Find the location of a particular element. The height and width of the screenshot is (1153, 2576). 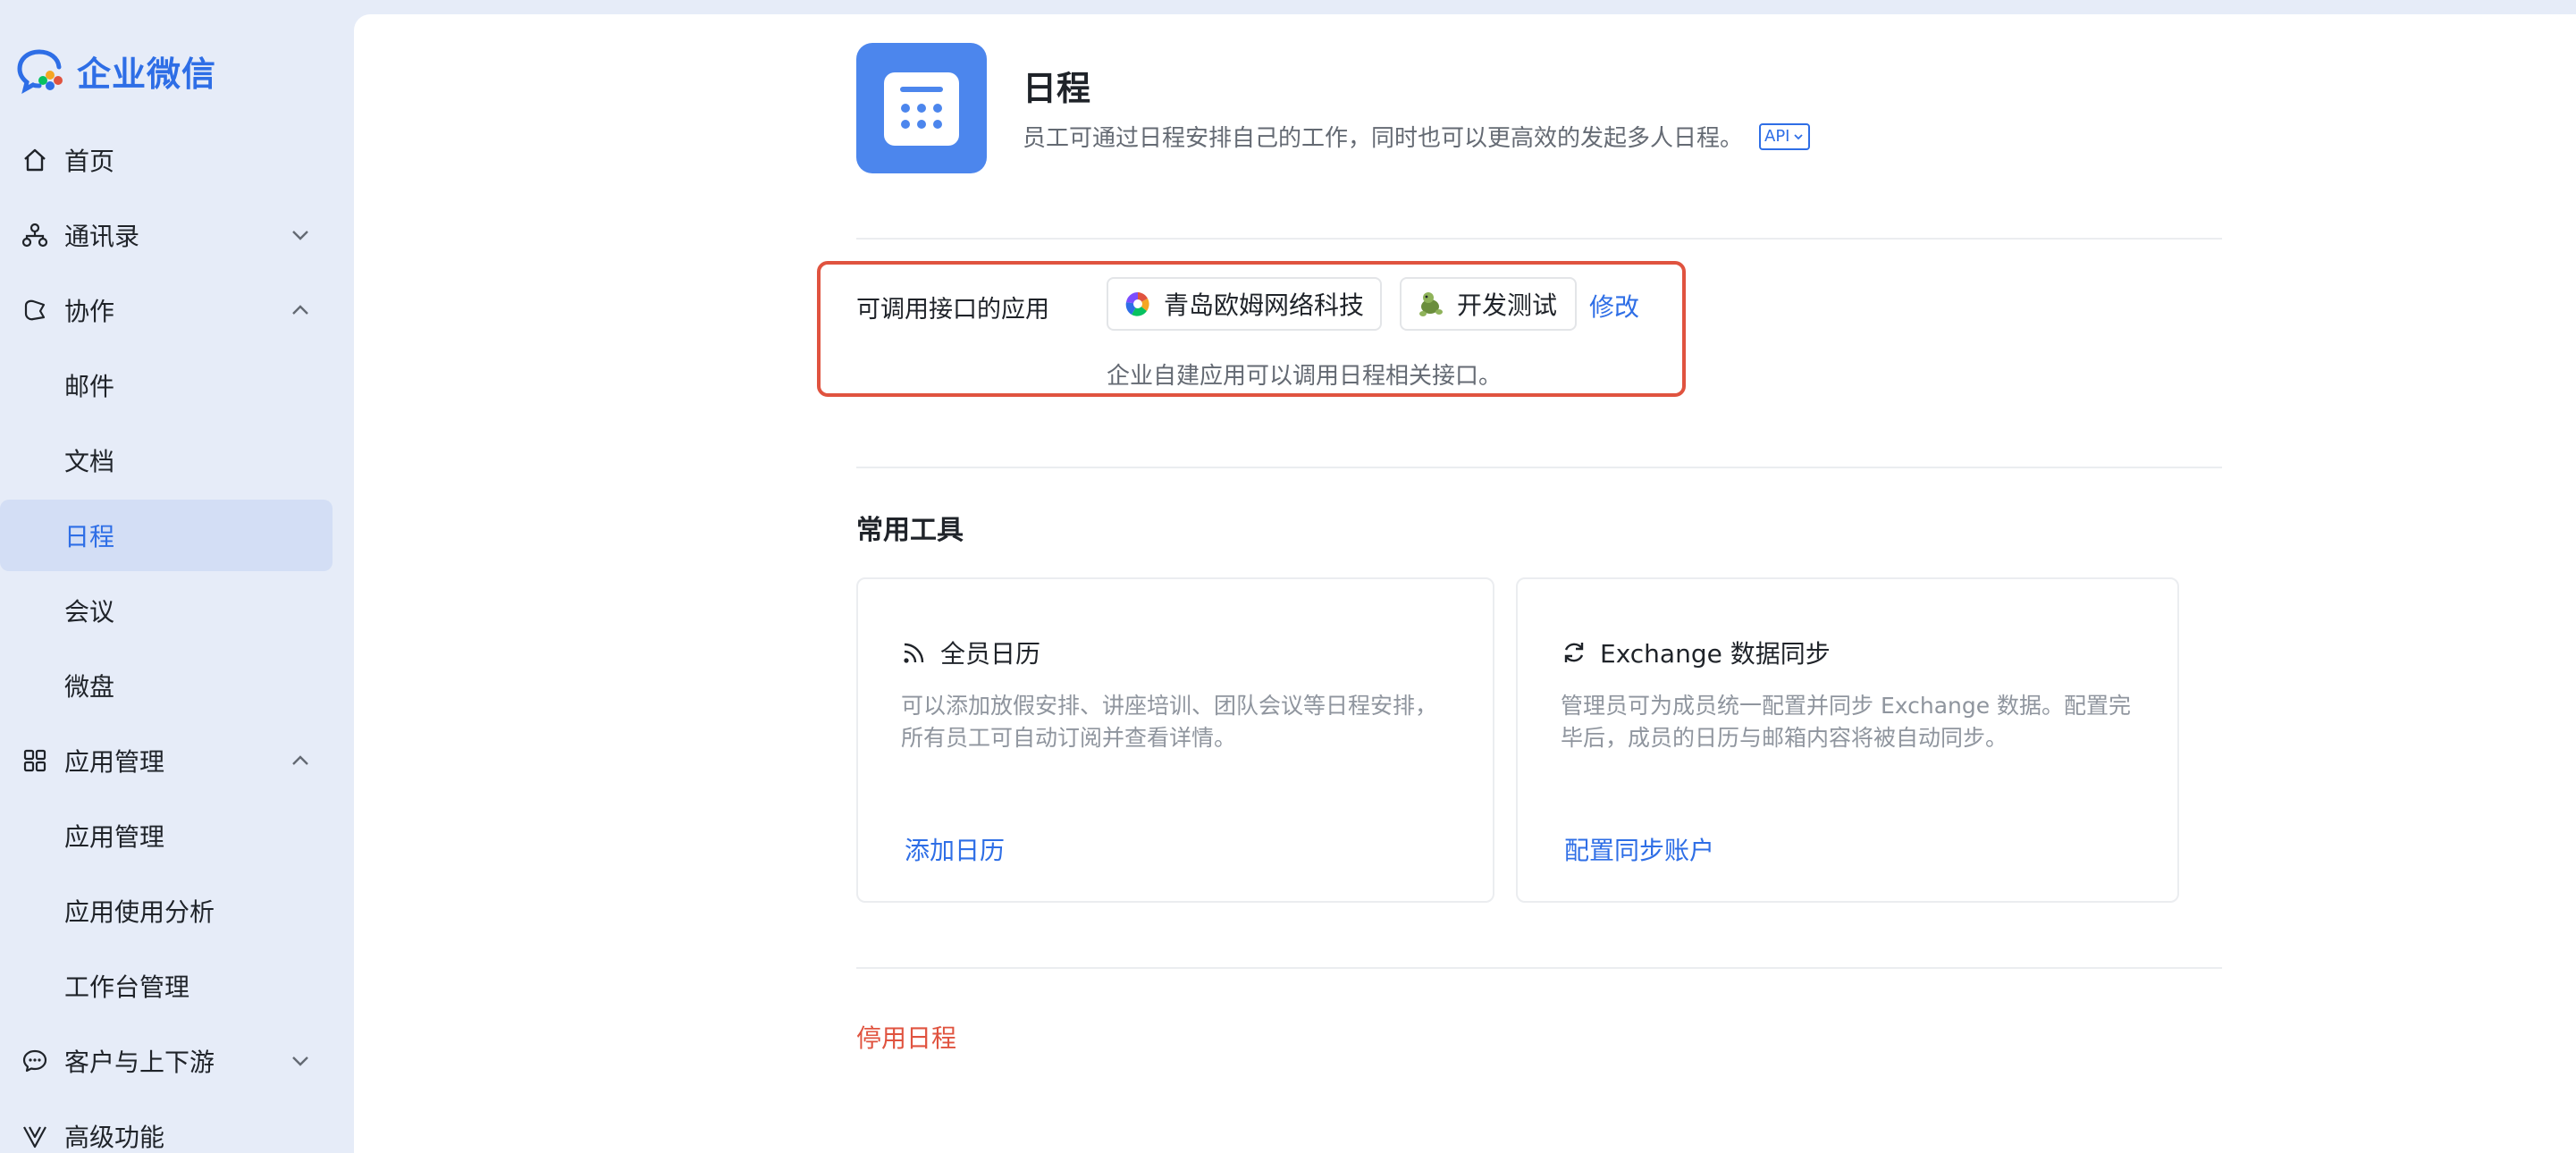

tool-card-title: Exchange 数据同步 is located at coordinates (1716, 654).